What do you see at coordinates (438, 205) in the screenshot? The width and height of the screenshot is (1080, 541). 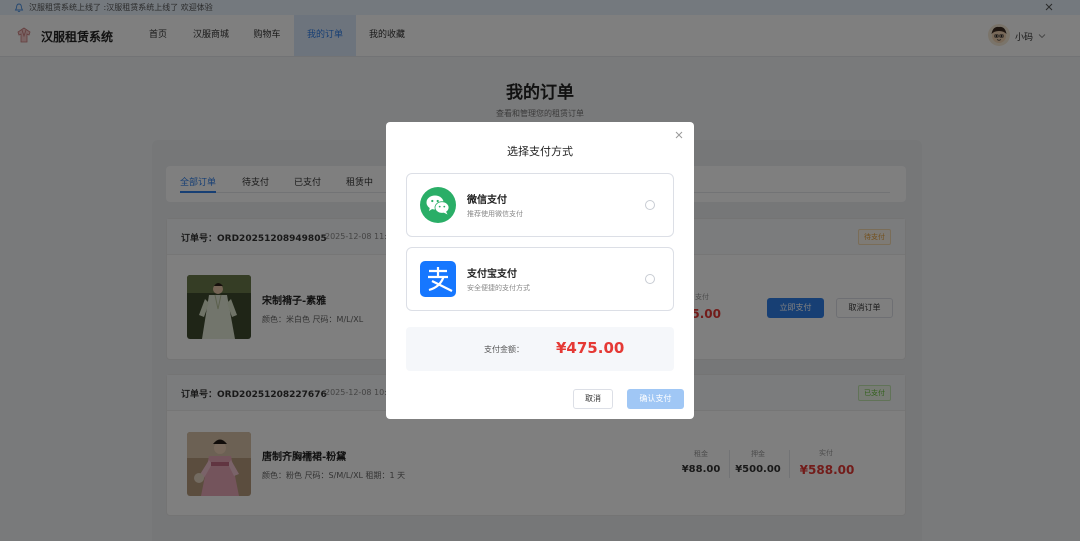 I see `wechat-pay-icon` at bounding box center [438, 205].